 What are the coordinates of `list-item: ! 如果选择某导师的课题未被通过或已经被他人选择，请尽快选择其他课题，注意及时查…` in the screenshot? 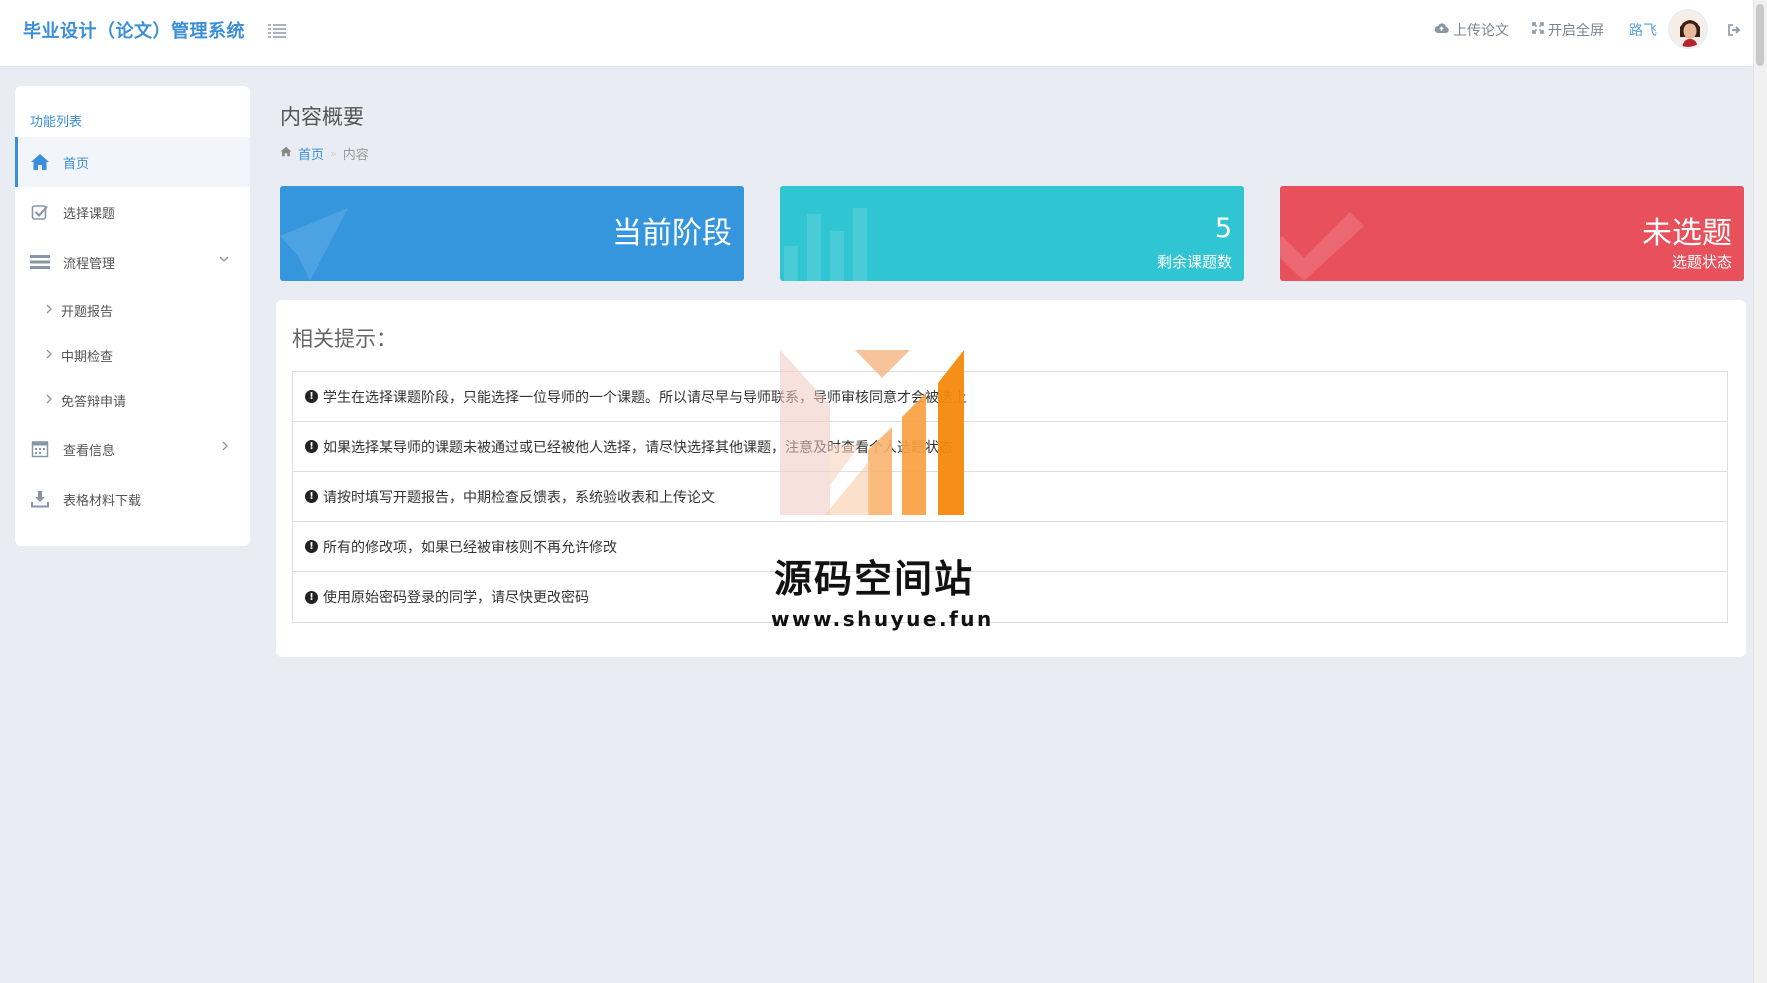 It's located at (1010, 447).